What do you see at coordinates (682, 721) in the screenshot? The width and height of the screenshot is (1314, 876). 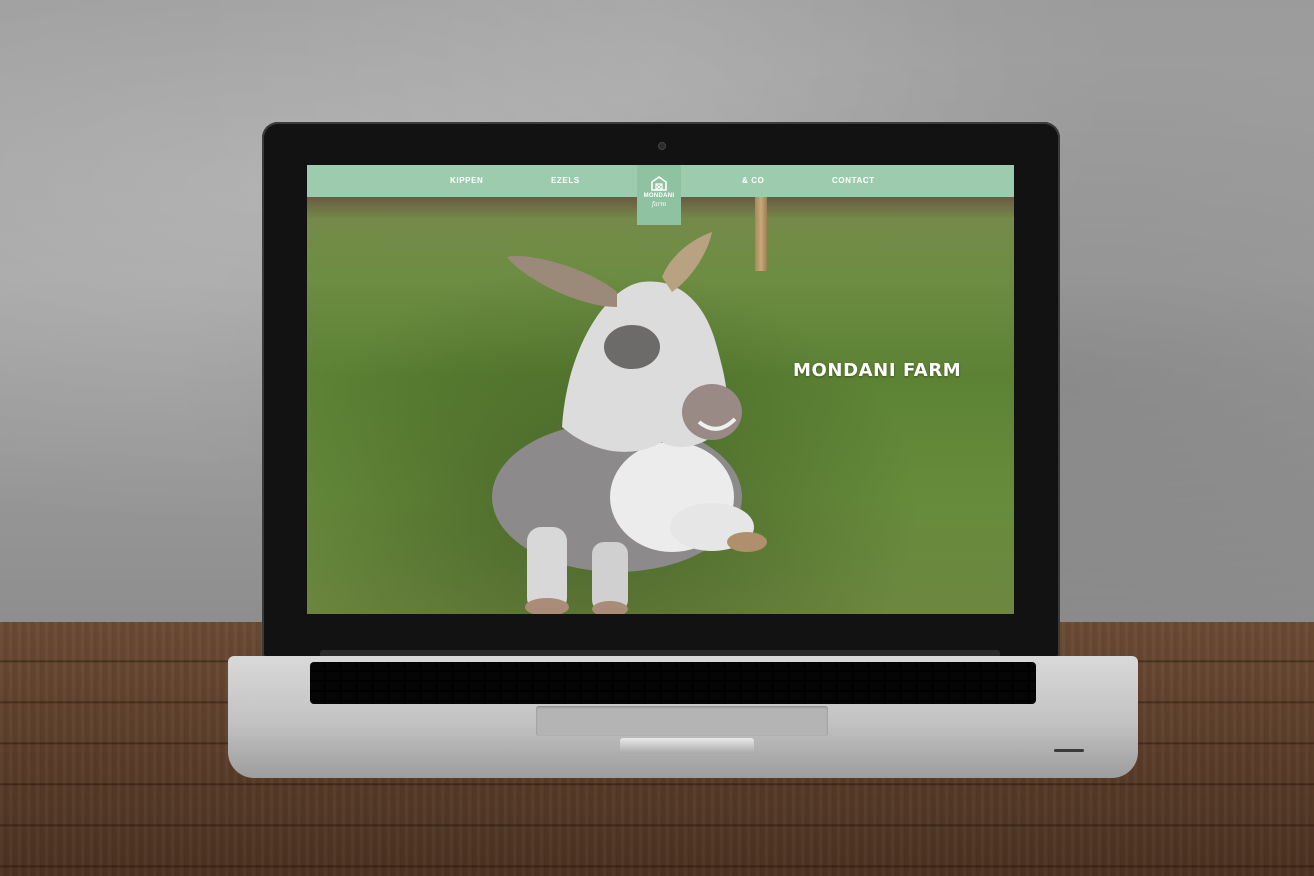 I see `laptop-trackpad` at bounding box center [682, 721].